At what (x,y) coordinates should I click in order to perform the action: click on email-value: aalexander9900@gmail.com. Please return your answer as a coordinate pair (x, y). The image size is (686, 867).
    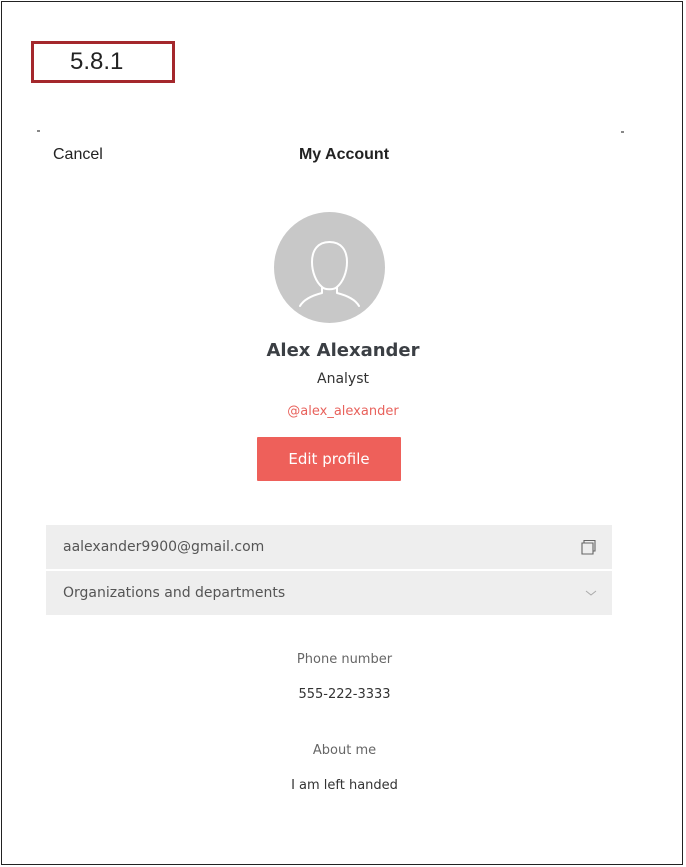
    Looking at the image, I should click on (164, 547).